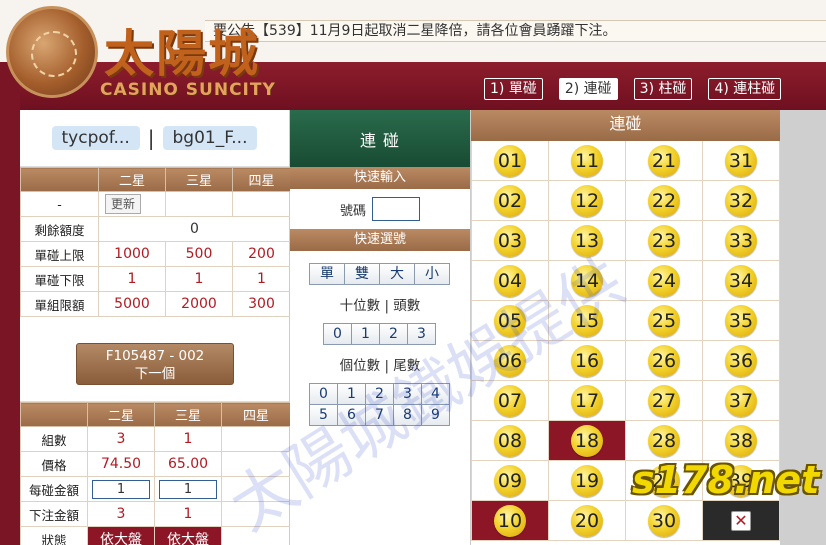 The width and height of the screenshot is (826, 545). I want to click on number-cell: 17, so click(587, 401).